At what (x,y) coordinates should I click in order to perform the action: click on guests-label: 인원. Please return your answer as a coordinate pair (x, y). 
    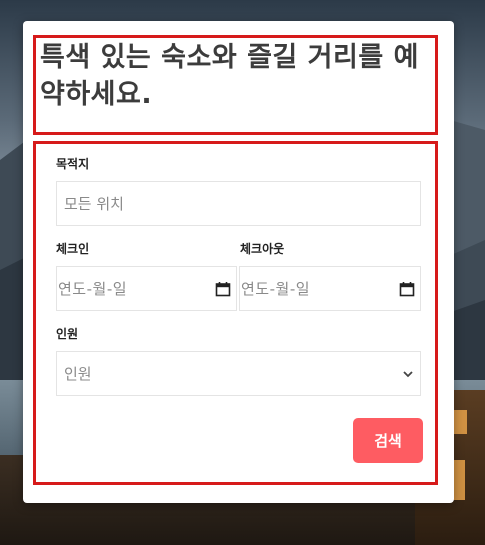
    Looking at the image, I should click on (67, 334).